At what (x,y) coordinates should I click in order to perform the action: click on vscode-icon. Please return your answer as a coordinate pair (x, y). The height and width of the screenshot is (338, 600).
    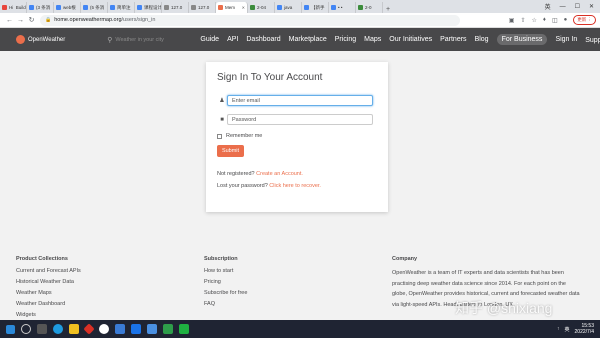
    Looking at the image, I should click on (120, 329).